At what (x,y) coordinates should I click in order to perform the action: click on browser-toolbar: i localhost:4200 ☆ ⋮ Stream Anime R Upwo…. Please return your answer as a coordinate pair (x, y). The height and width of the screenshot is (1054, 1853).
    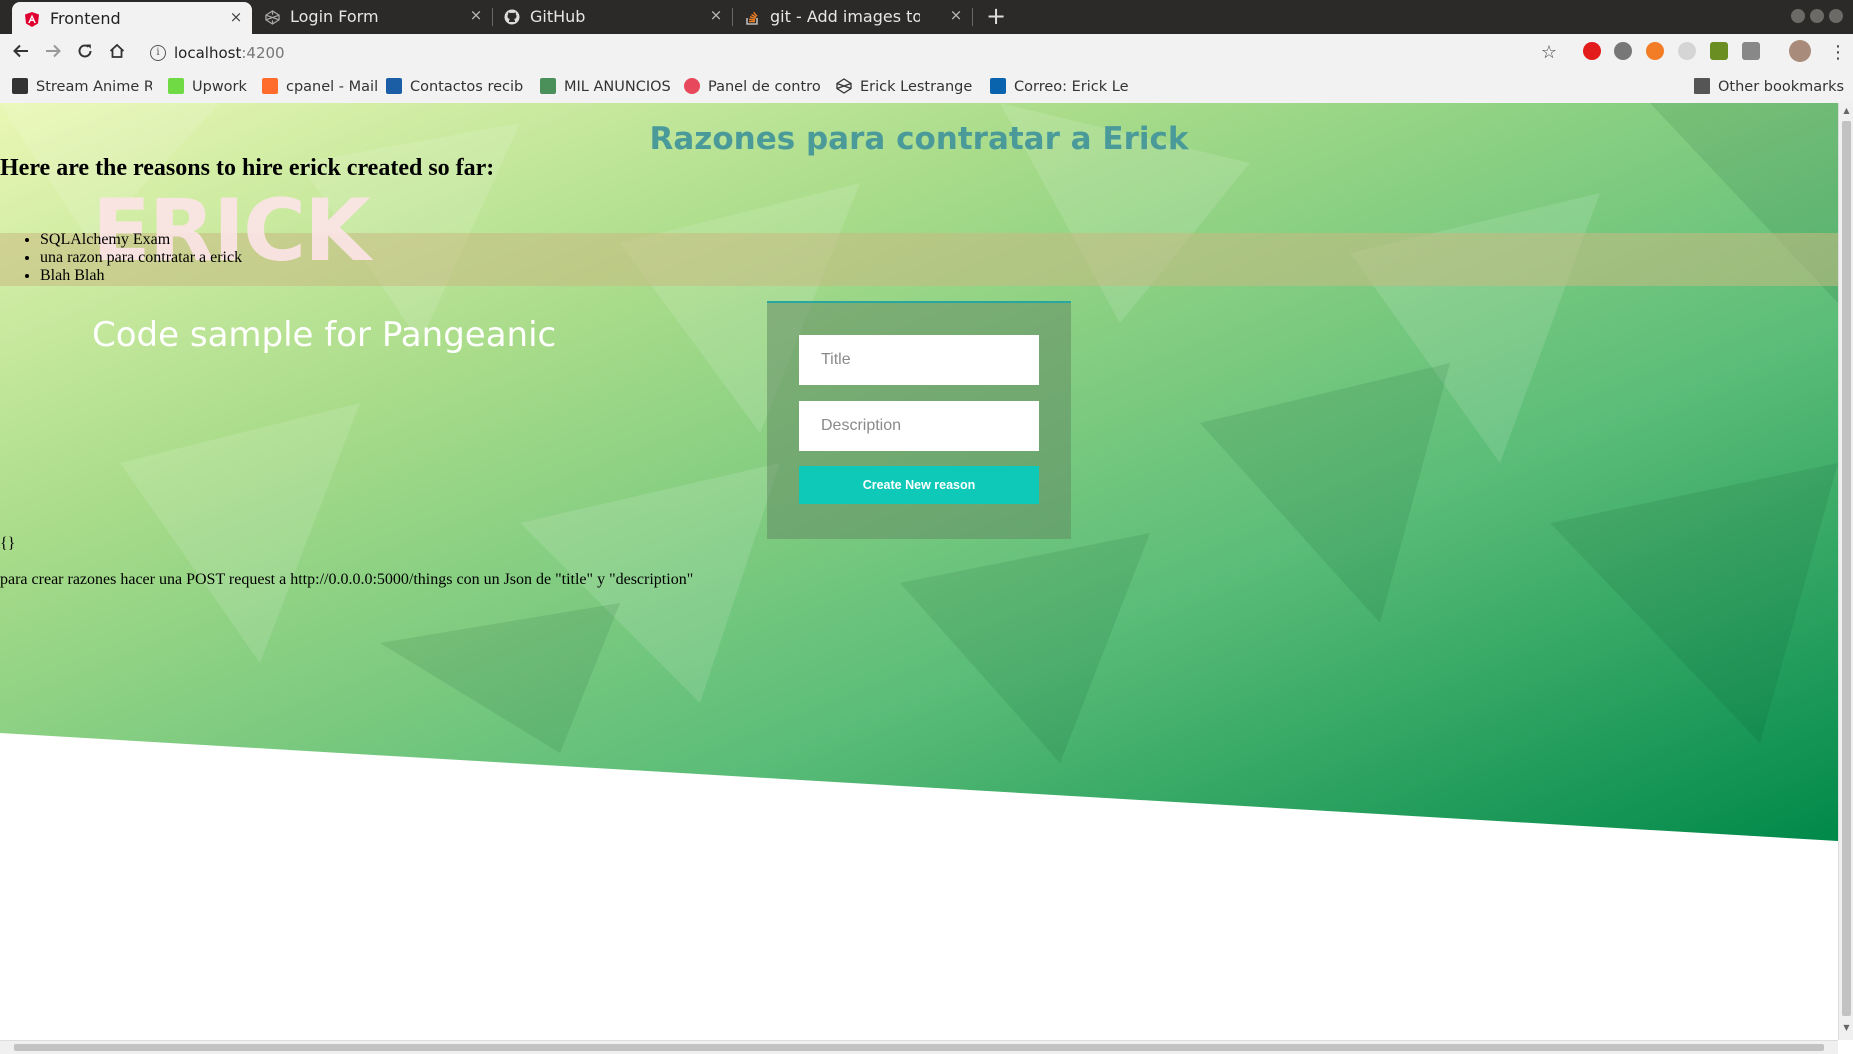
    Looking at the image, I should click on (926, 70).